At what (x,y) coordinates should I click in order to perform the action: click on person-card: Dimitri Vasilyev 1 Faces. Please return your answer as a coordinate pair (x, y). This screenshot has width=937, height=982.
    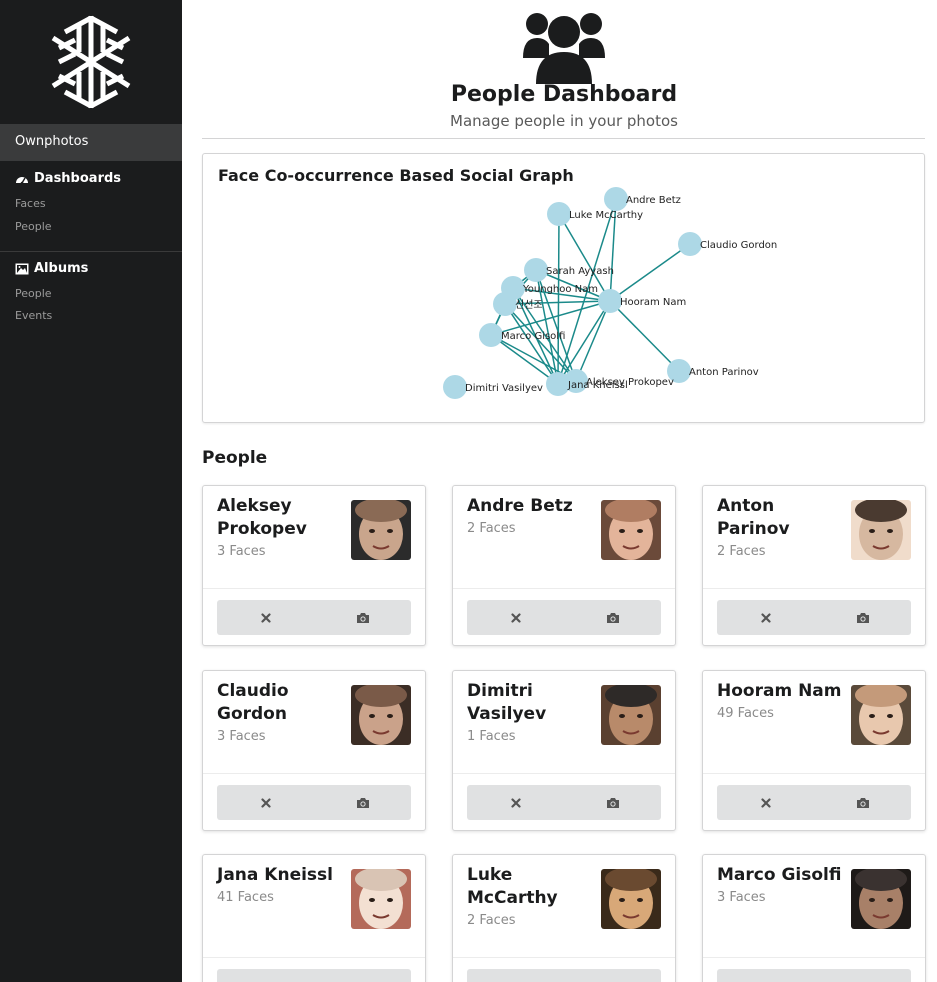
    Looking at the image, I should click on (564, 750).